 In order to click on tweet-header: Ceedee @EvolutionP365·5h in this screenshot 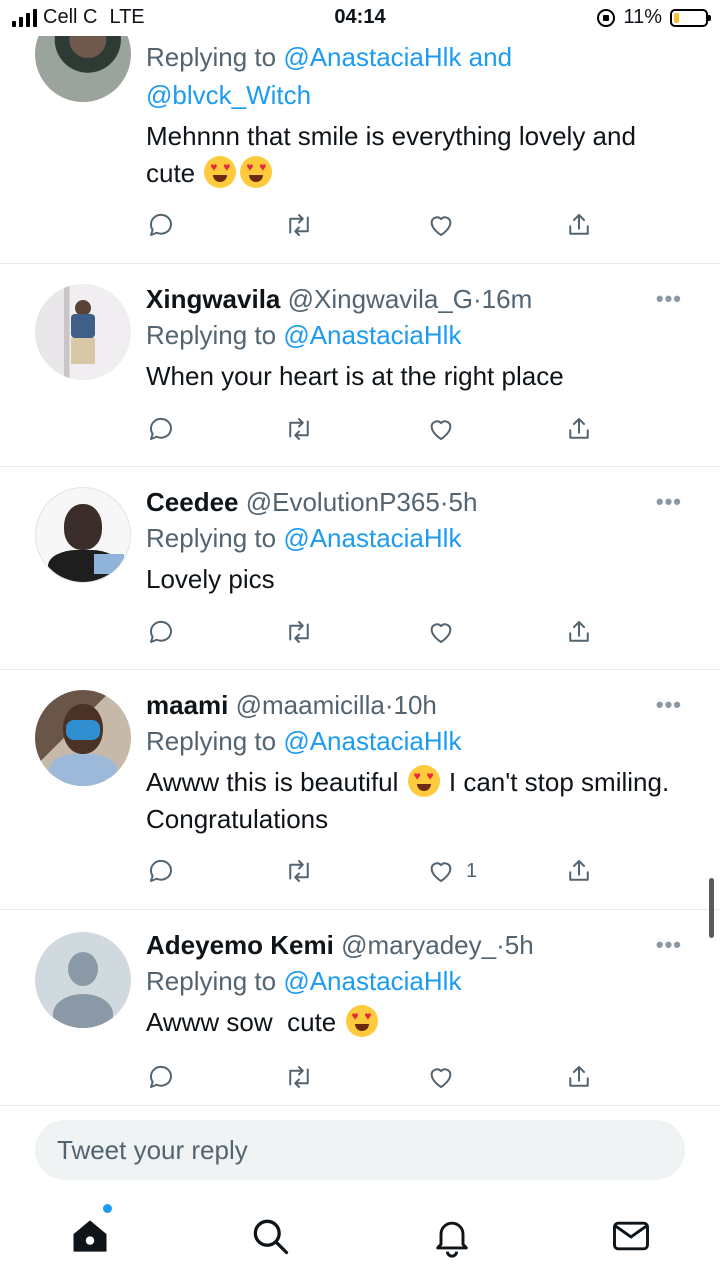, I will do `click(413, 502)`.